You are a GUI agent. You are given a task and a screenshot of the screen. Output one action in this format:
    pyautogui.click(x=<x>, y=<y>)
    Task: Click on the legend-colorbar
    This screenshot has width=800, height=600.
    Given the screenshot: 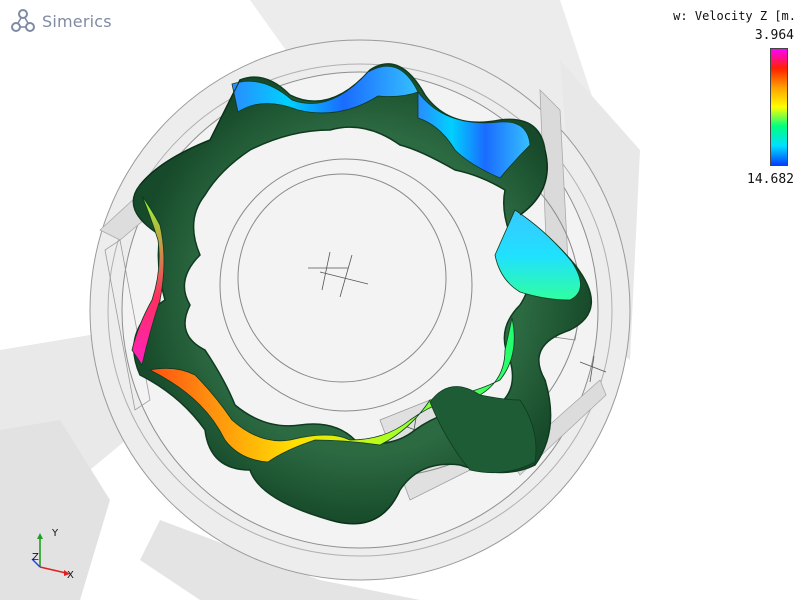 What is the action you would take?
    pyautogui.click(x=779, y=107)
    